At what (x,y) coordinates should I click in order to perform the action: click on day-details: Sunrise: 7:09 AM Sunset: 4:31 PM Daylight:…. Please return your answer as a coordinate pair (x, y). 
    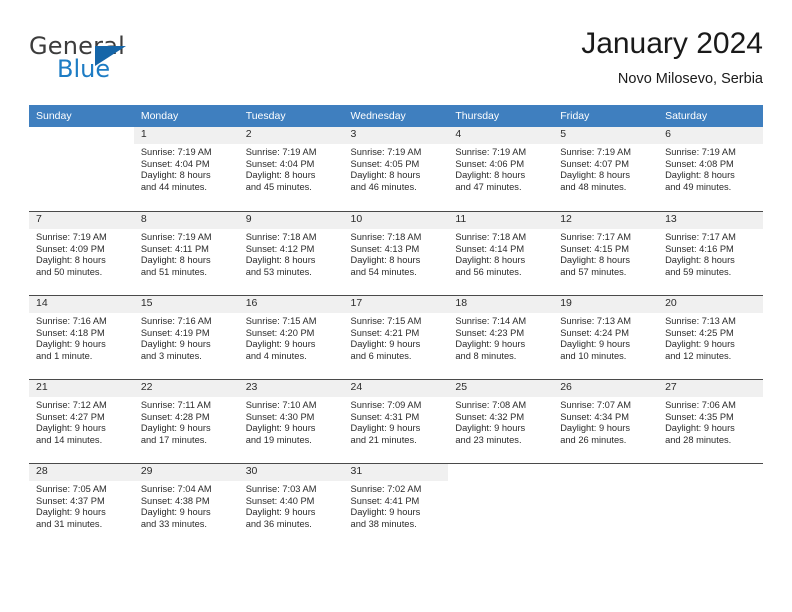
    Looking at the image, I should click on (396, 421).